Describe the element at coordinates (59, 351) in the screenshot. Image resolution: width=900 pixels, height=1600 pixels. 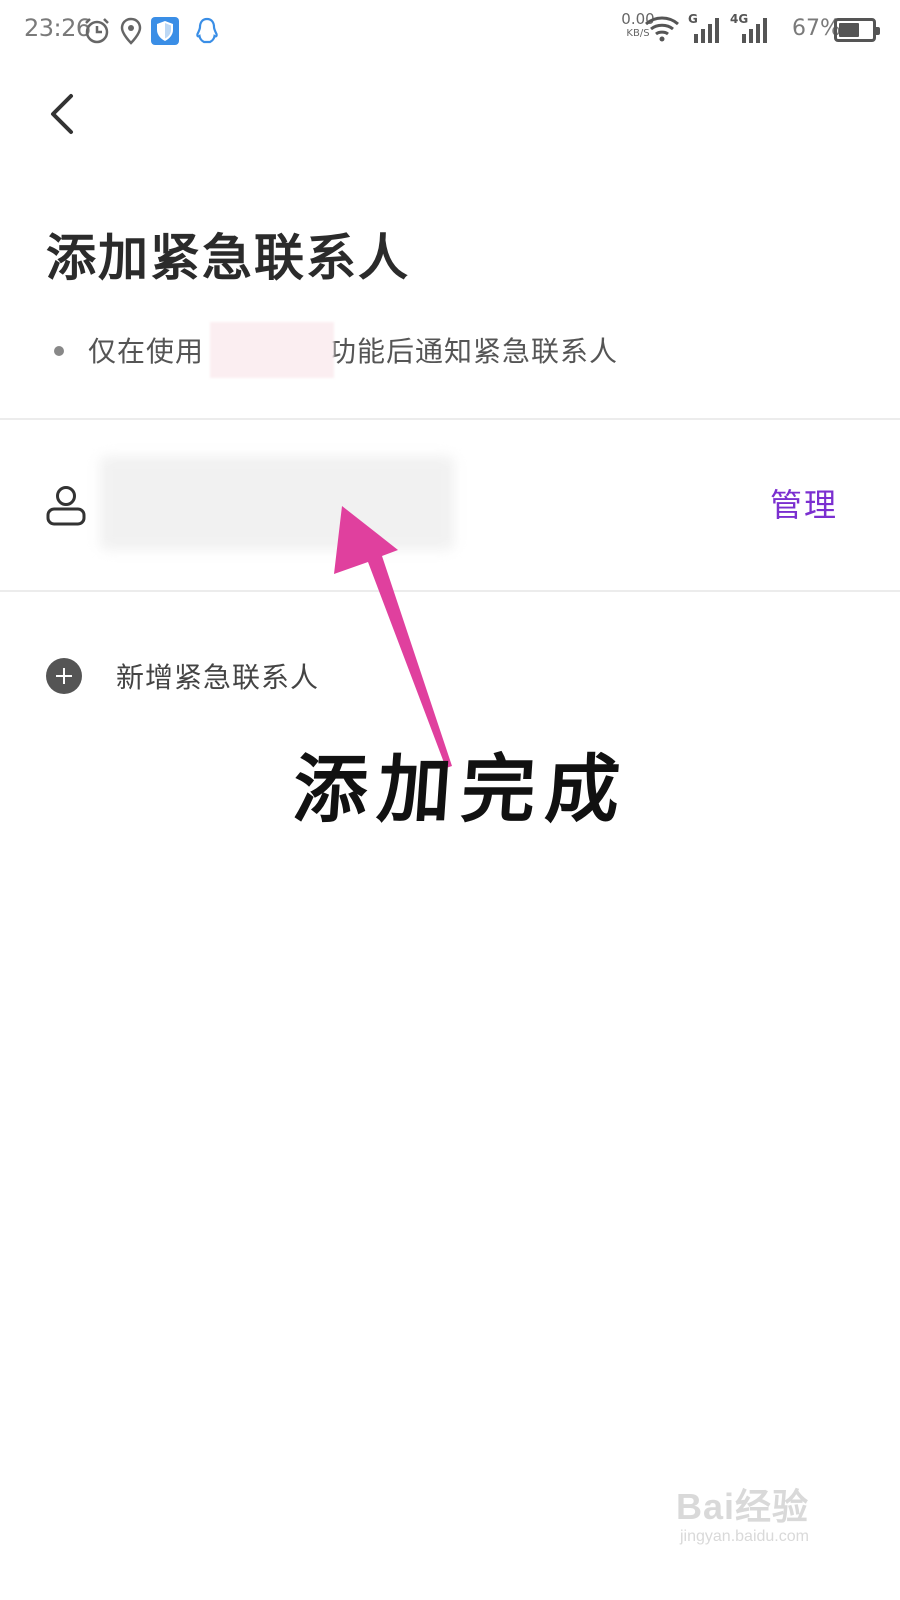
I see `bullet-dot` at that location.